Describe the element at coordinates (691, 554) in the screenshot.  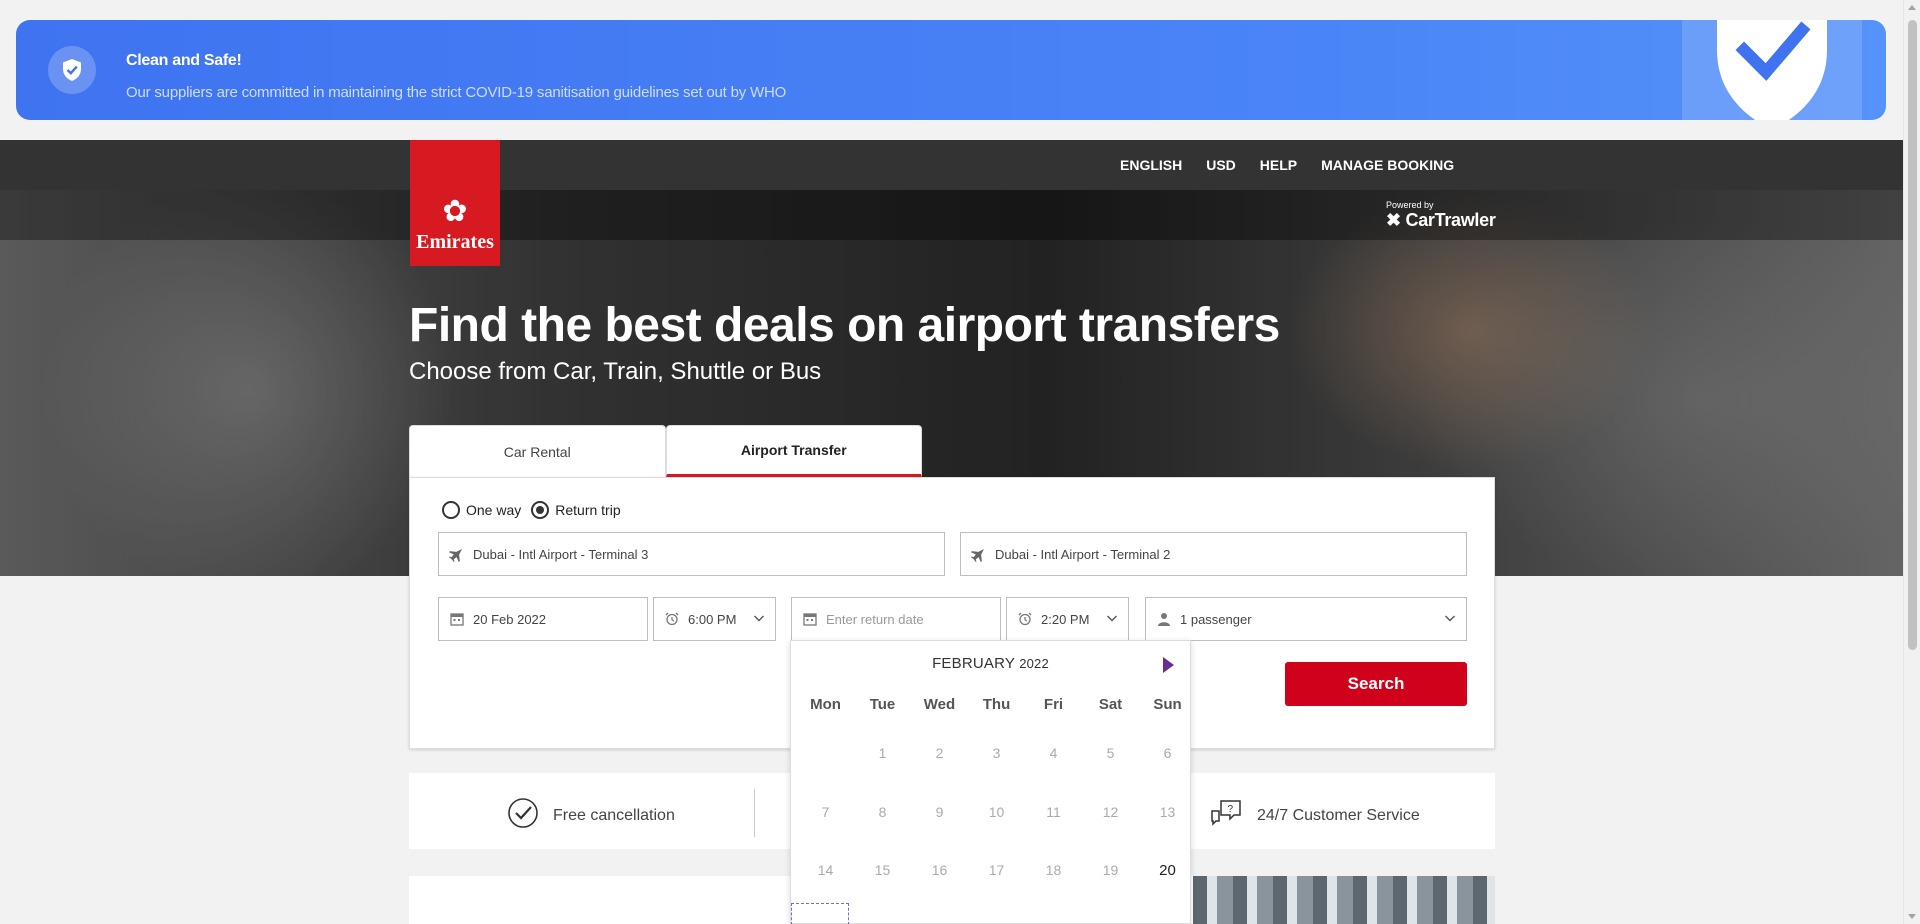
I see `pickup-location-input: Dubai - Intl Airport - Terminal 3` at that location.